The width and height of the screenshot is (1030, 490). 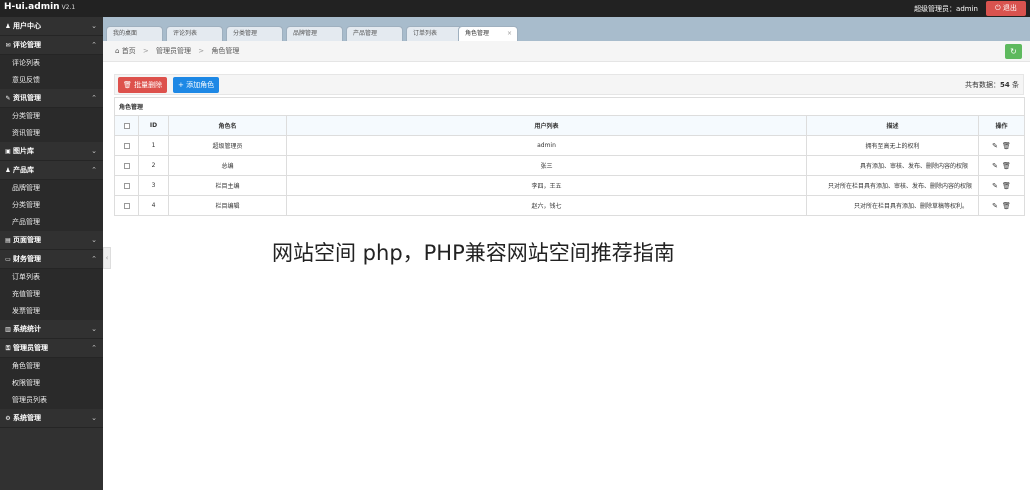 What do you see at coordinates (314, 33) in the screenshot?
I see `tab-brand: 品牌管理` at bounding box center [314, 33].